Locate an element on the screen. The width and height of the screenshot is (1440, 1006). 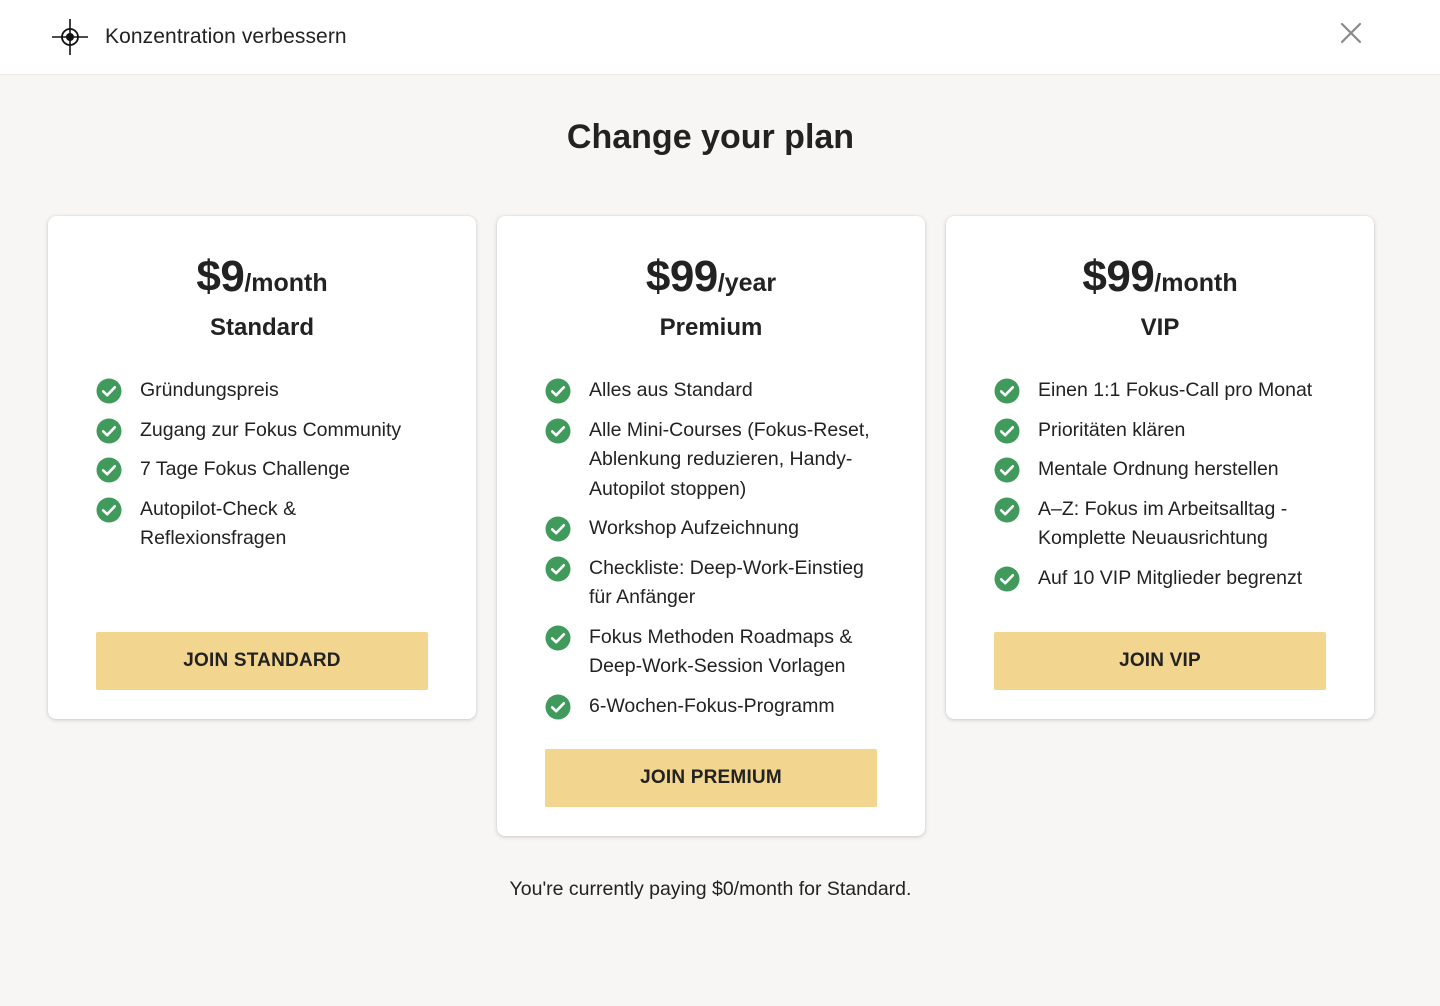
price: $9/month is located at coordinates (262, 277).